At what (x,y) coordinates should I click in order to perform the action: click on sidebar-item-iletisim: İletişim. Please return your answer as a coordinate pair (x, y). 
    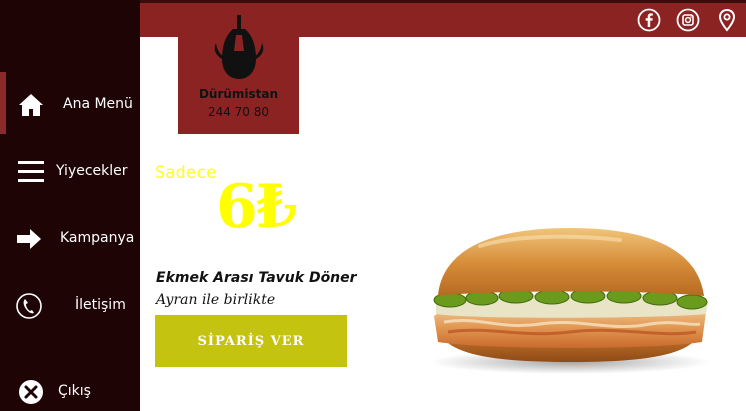
    Looking at the image, I should click on (70, 306).